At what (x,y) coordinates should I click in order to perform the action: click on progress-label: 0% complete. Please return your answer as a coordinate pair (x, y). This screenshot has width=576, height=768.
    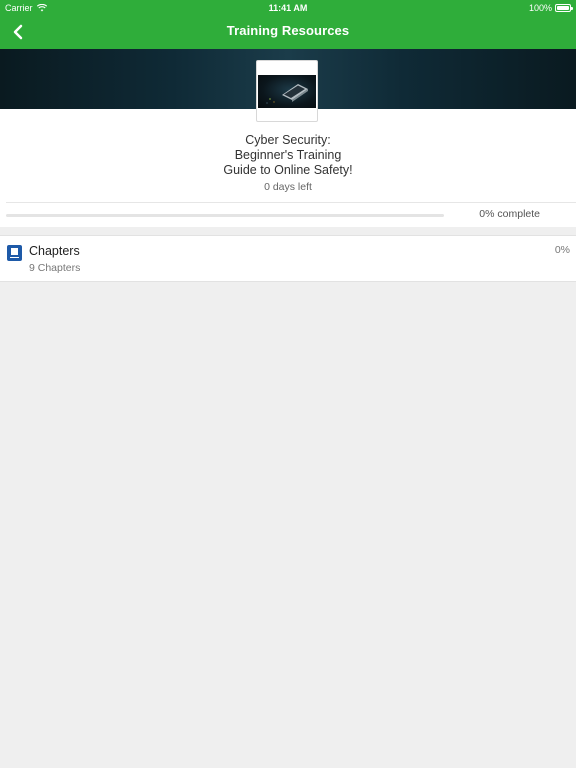
    Looking at the image, I should click on (509, 214).